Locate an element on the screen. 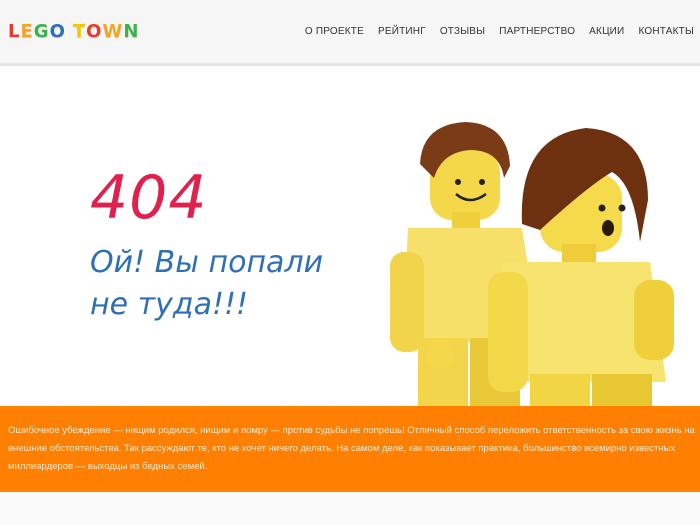 The height and width of the screenshot is (525, 700). nav-reviews: ОТЗЫВЫ is located at coordinates (462, 31).